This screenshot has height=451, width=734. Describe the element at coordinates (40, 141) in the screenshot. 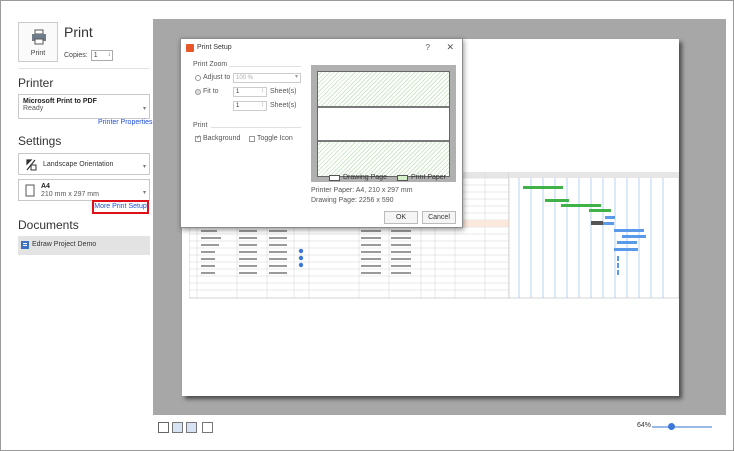

I see `settings-heading: Settings` at that location.